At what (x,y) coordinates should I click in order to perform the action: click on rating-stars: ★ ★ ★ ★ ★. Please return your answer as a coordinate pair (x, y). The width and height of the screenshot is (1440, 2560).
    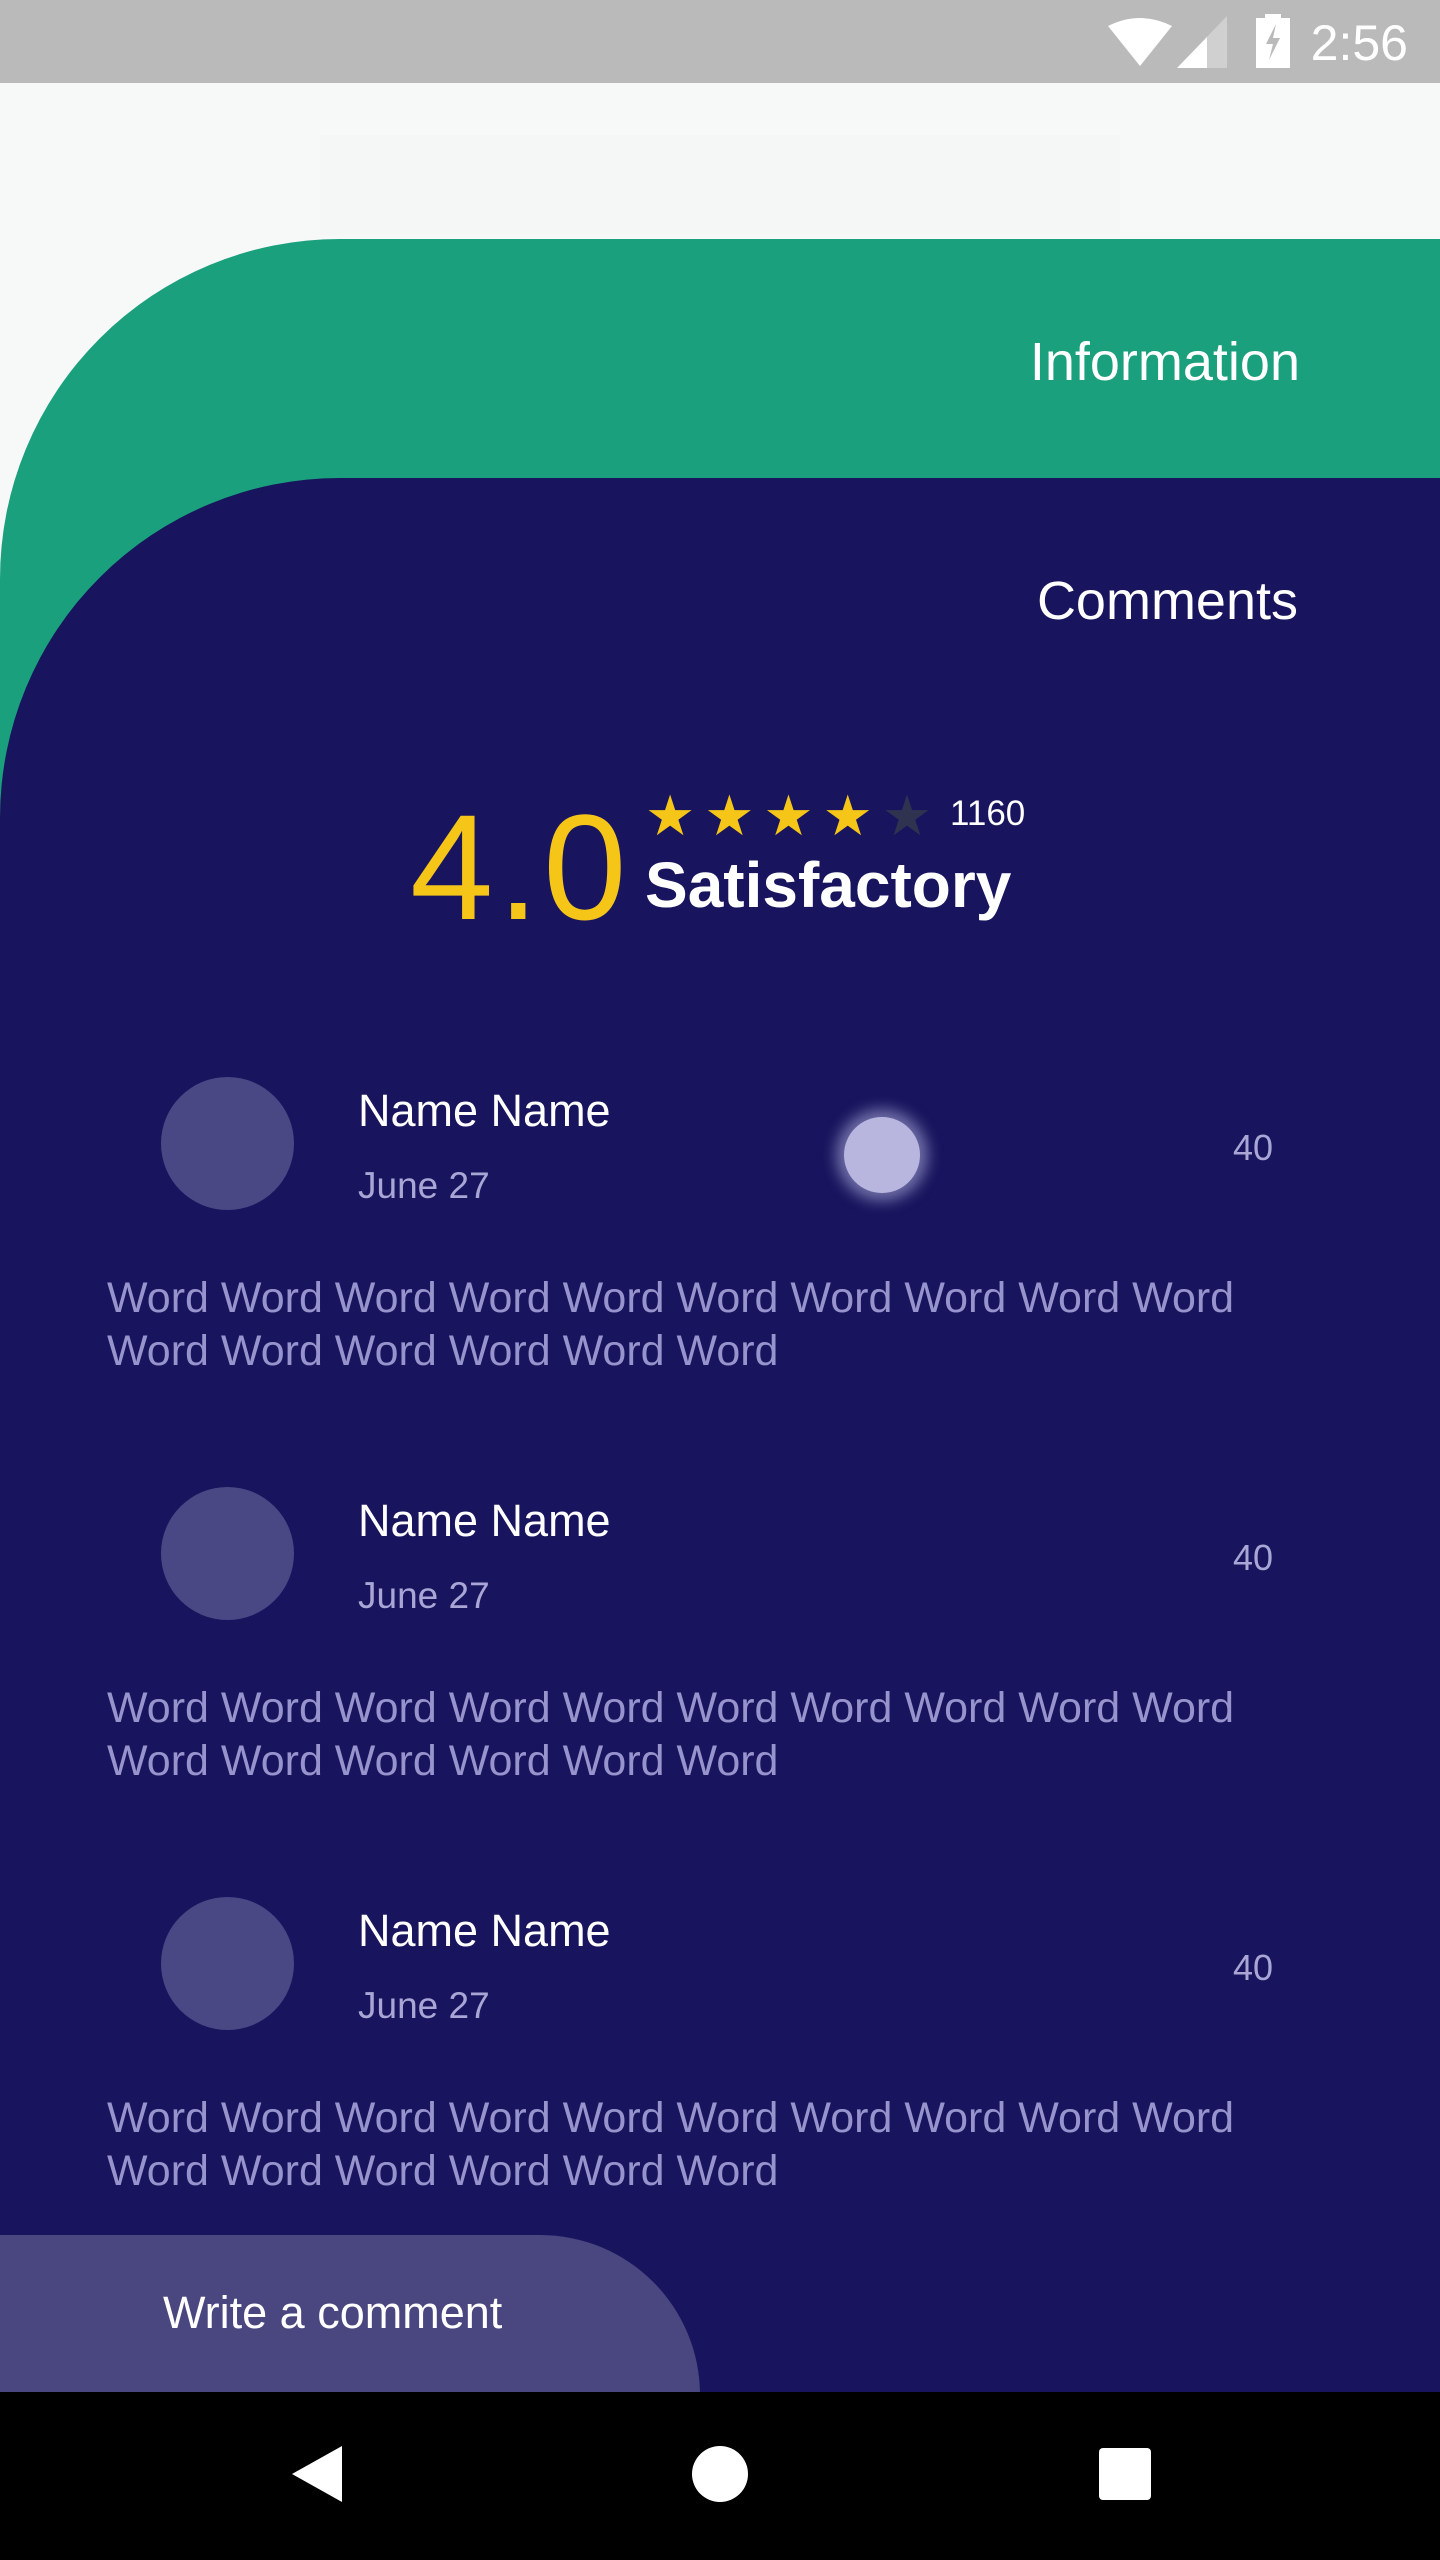
    Looking at the image, I should click on (788, 816).